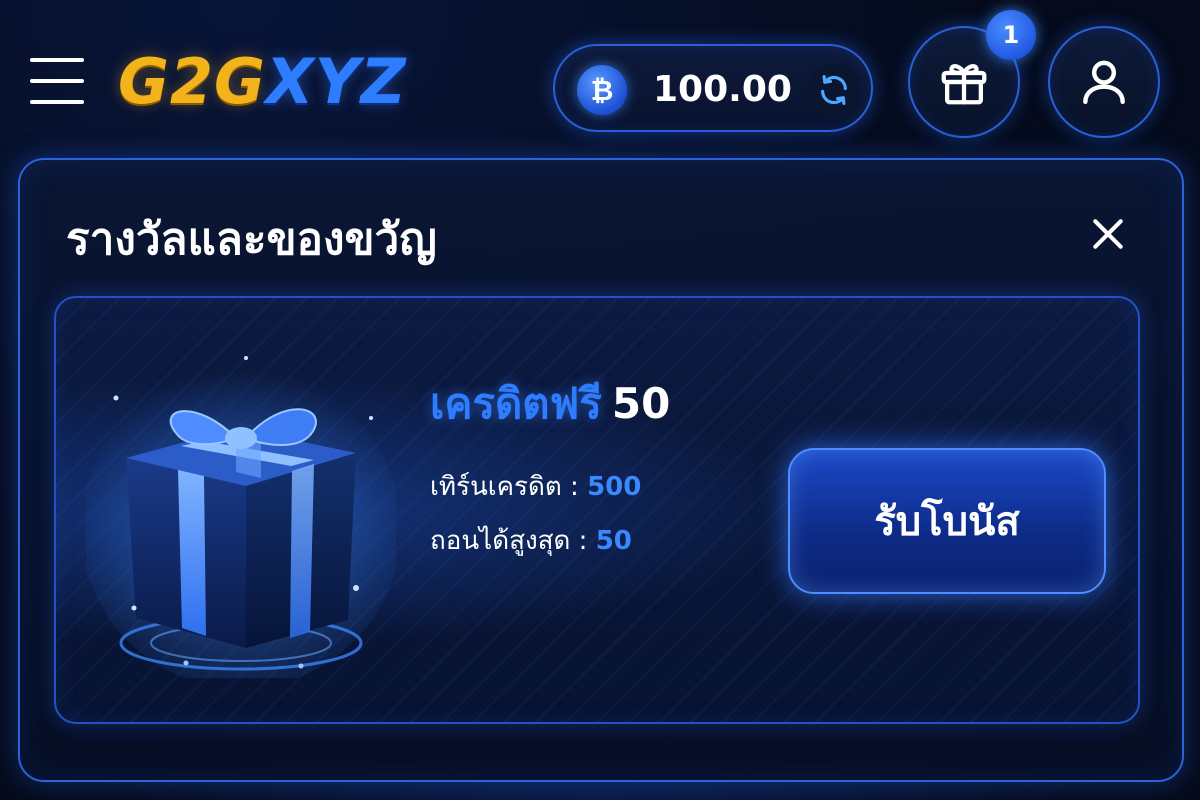 The width and height of the screenshot is (1200, 800). I want to click on site-logo: G2GXYZ, so click(262, 82).